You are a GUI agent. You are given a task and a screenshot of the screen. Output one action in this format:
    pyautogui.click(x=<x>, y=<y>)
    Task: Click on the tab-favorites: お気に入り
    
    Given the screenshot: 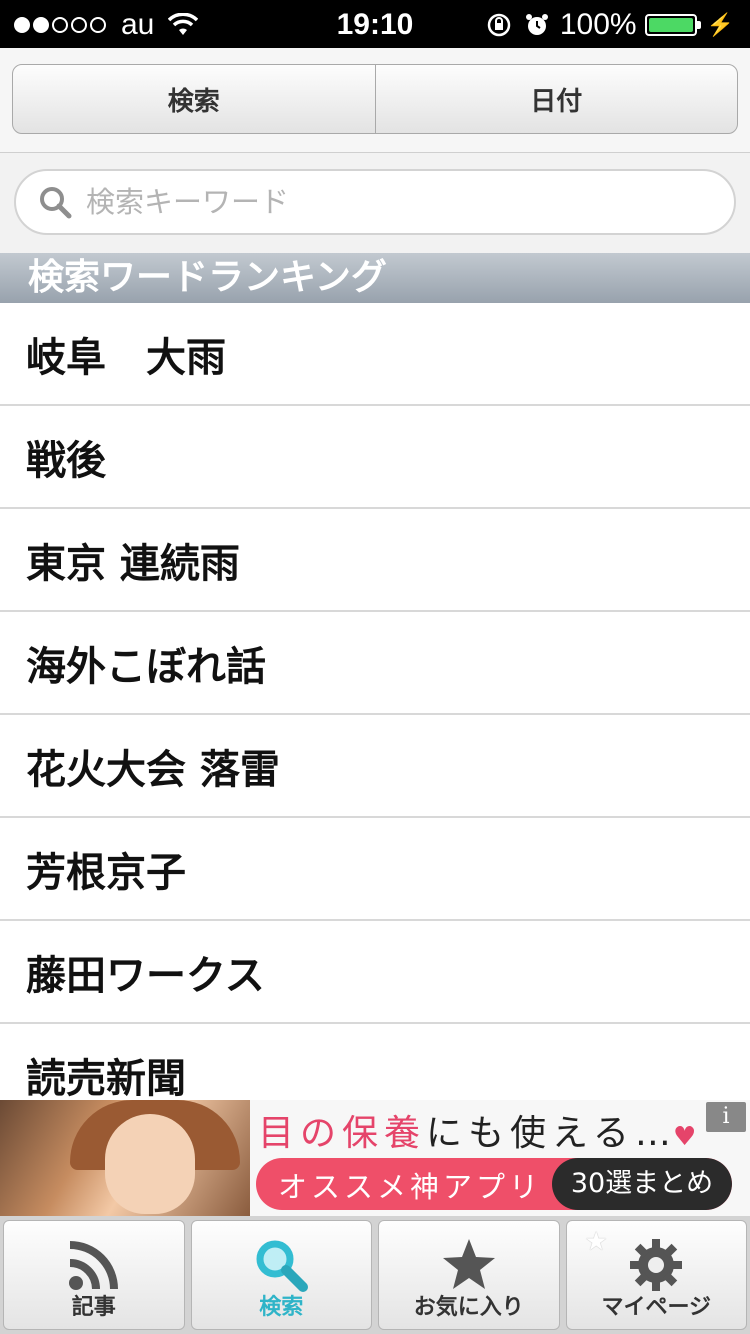 What is the action you would take?
    pyautogui.click(x=469, y=1275)
    